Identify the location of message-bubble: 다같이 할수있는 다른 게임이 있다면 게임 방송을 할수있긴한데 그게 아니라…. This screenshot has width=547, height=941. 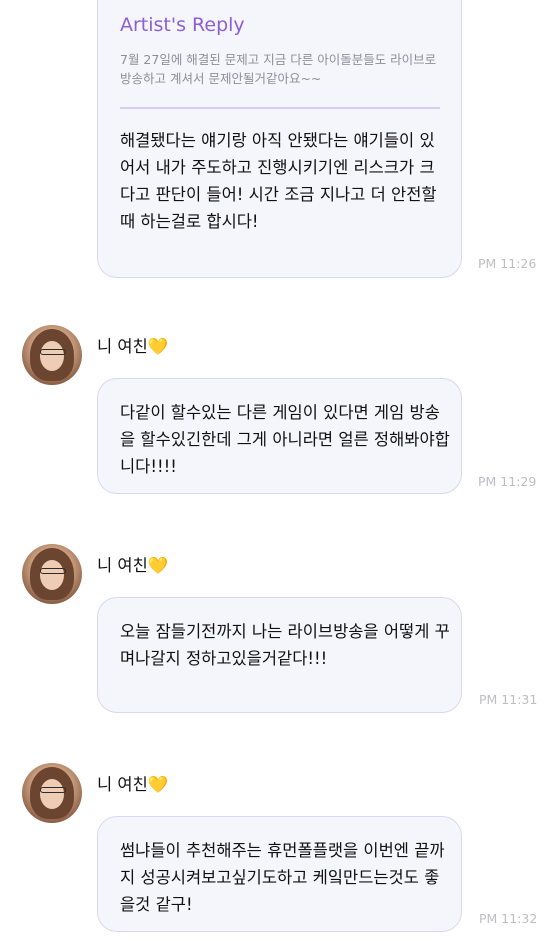
(279, 436).